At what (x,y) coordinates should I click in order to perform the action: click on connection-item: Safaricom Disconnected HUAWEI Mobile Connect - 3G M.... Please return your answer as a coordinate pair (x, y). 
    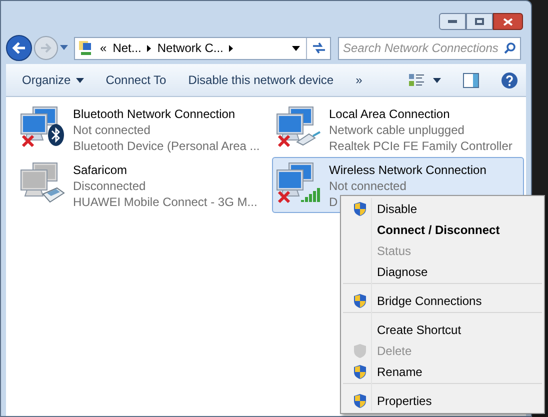
    Looking at the image, I should click on (142, 185).